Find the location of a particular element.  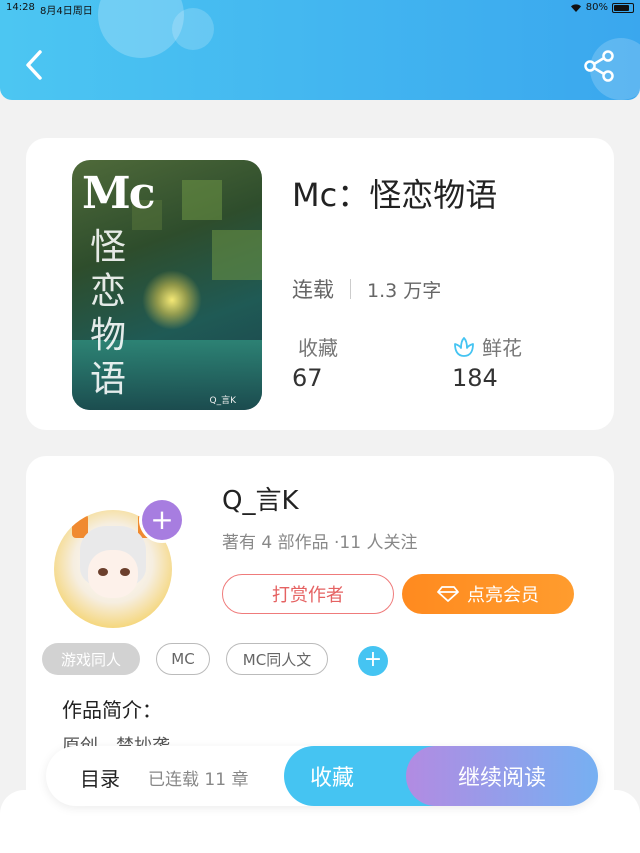

avatar-face is located at coordinates (113, 574).